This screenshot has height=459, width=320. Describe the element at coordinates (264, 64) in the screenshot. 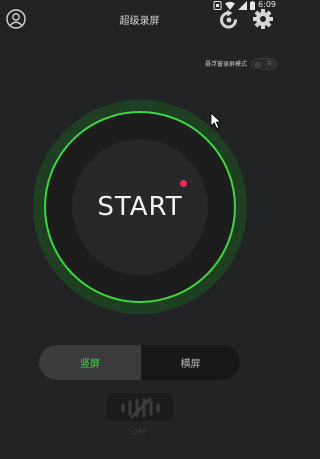

I see `float-window-toggle: 关` at that location.